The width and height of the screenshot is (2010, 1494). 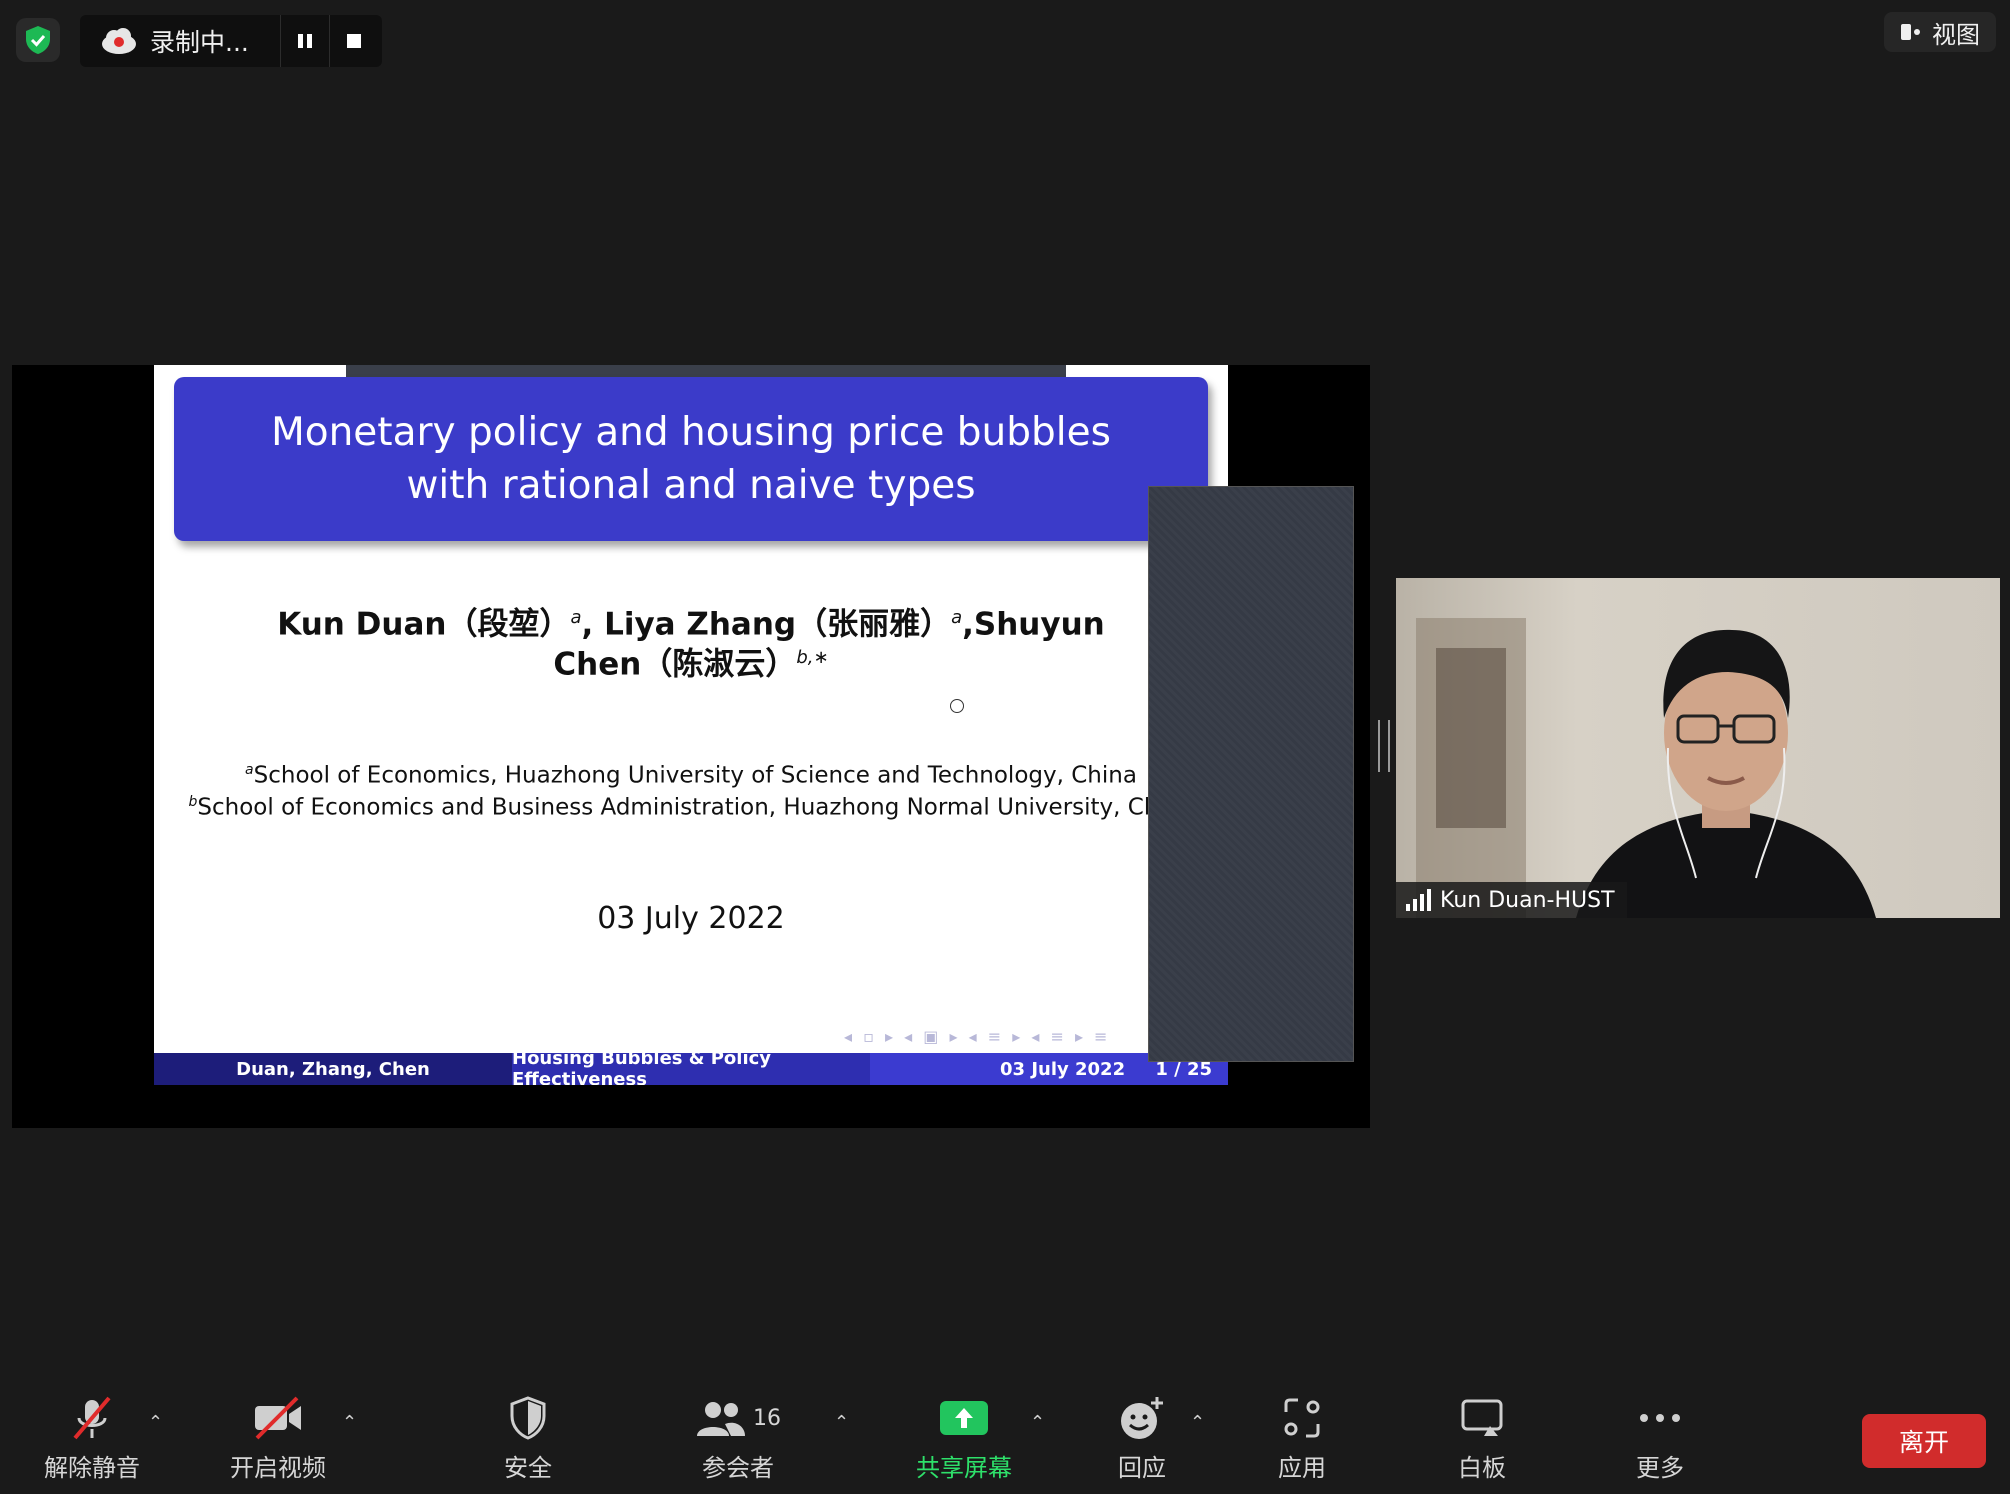 What do you see at coordinates (1063, 1069) in the screenshot?
I see `footer-date: 03 July 2022` at bounding box center [1063, 1069].